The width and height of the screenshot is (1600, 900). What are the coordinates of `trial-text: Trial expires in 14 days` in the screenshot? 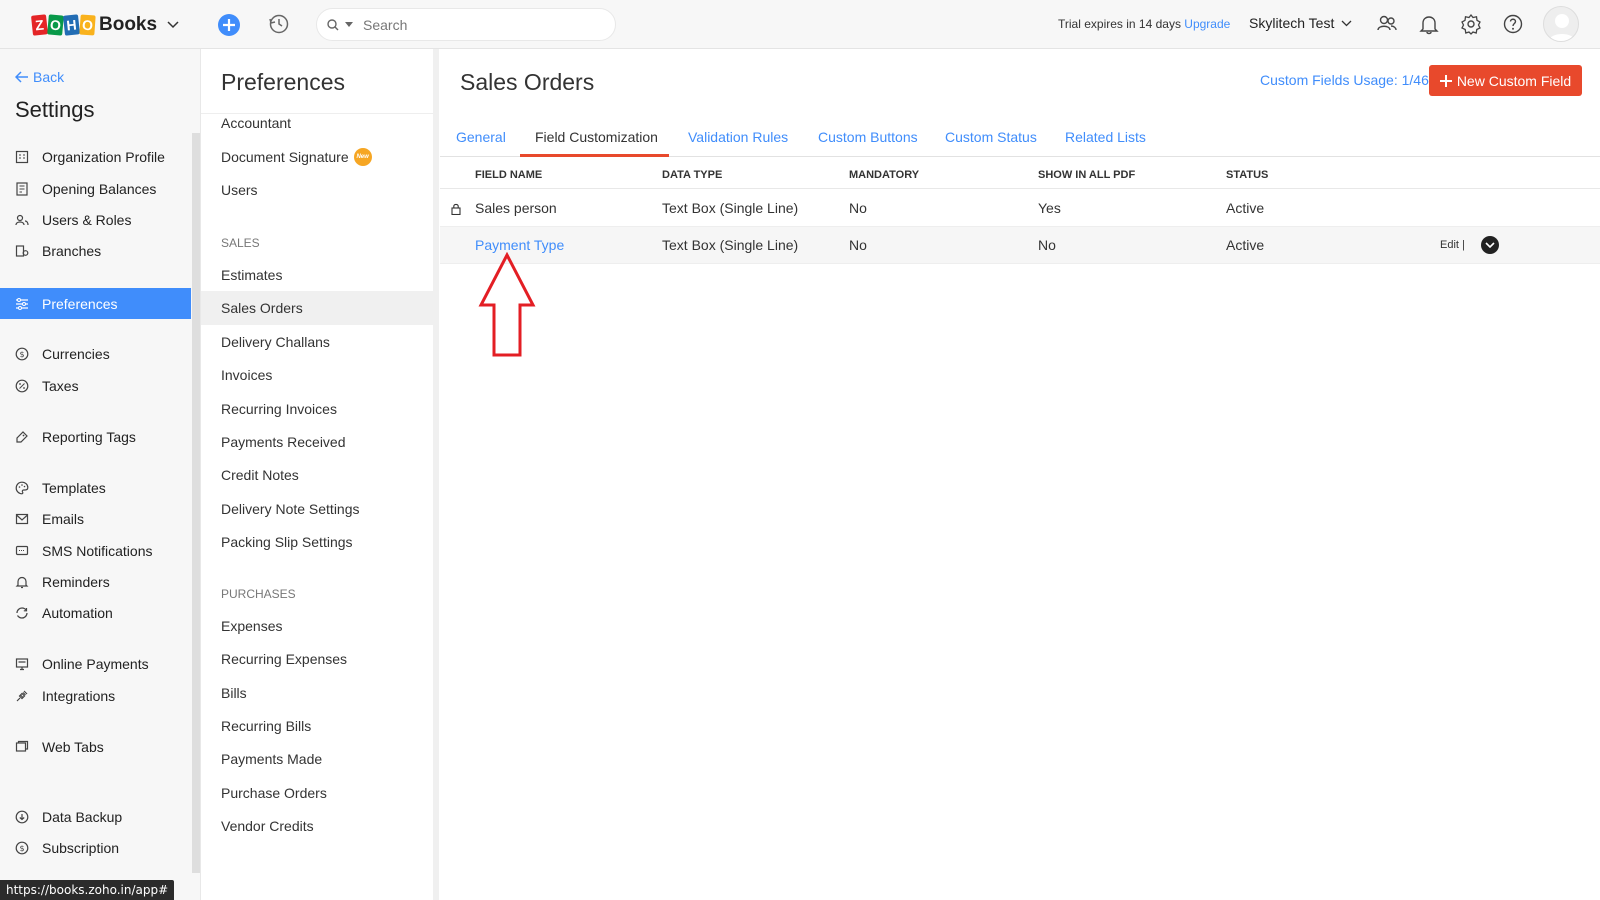 It's located at (1119, 24).